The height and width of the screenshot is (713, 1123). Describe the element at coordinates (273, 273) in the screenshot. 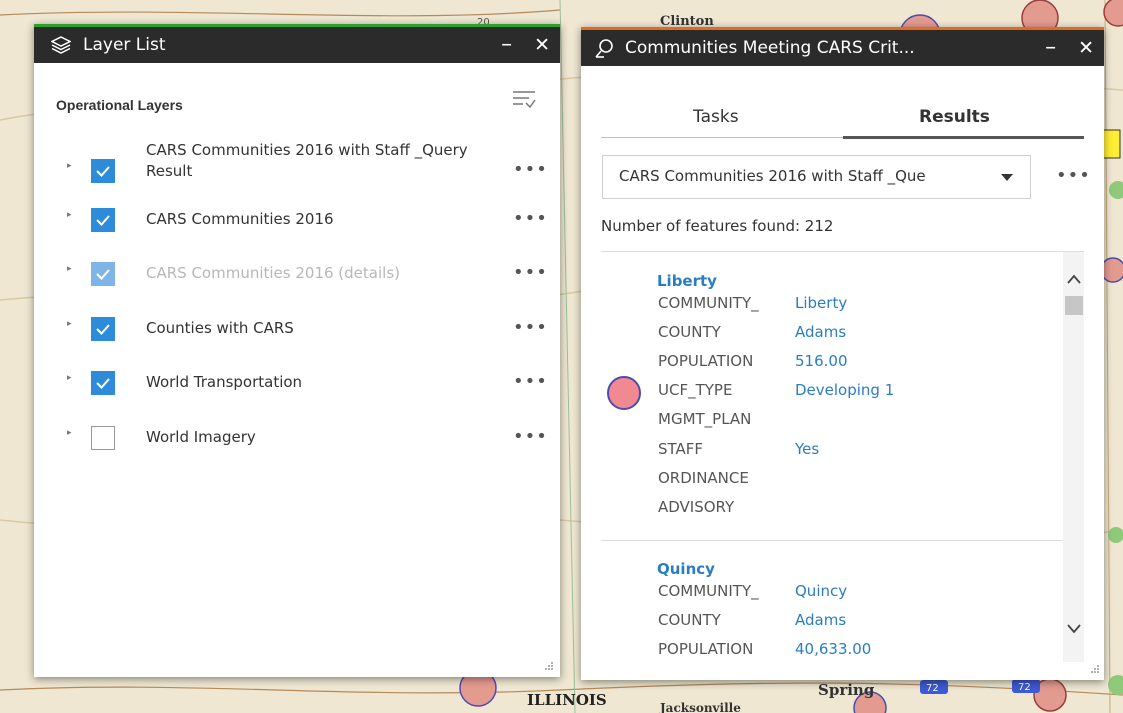

I see `layer-label: CARS Communities 2016 (details)` at that location.